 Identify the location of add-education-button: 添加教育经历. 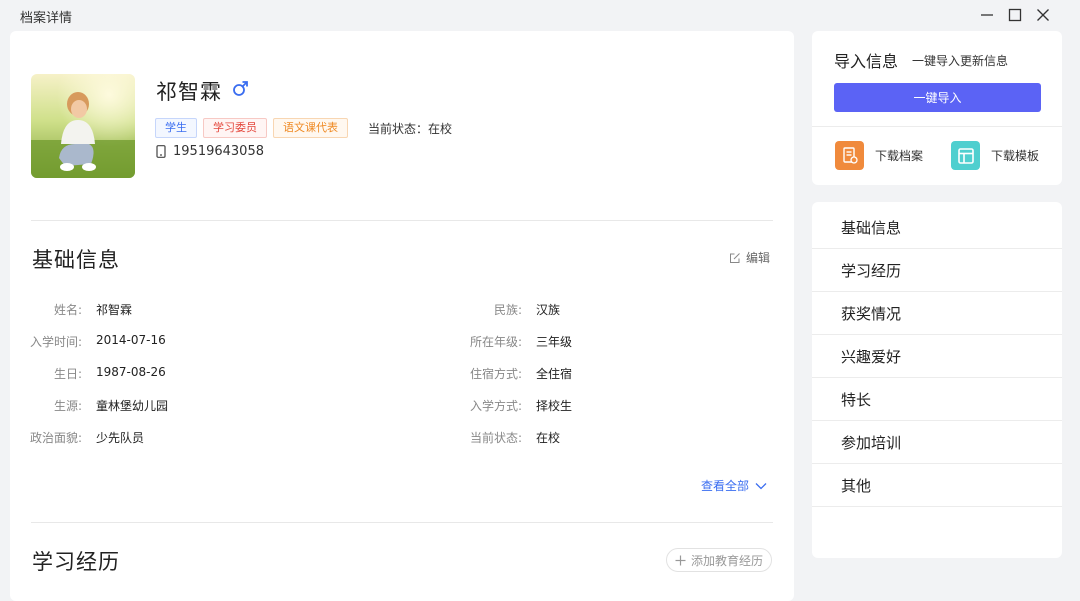
(719, 560).